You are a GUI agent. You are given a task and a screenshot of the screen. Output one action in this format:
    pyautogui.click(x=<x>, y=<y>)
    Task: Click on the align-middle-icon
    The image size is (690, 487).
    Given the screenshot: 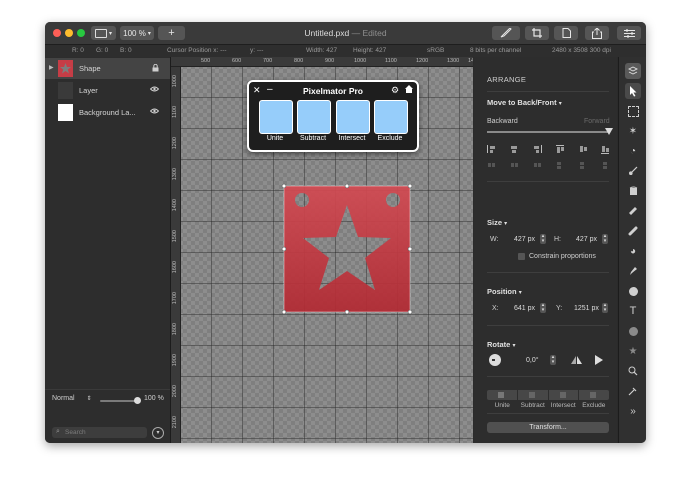 What is the action you would take?
    pyautogui.click(x=582, y=149)
    